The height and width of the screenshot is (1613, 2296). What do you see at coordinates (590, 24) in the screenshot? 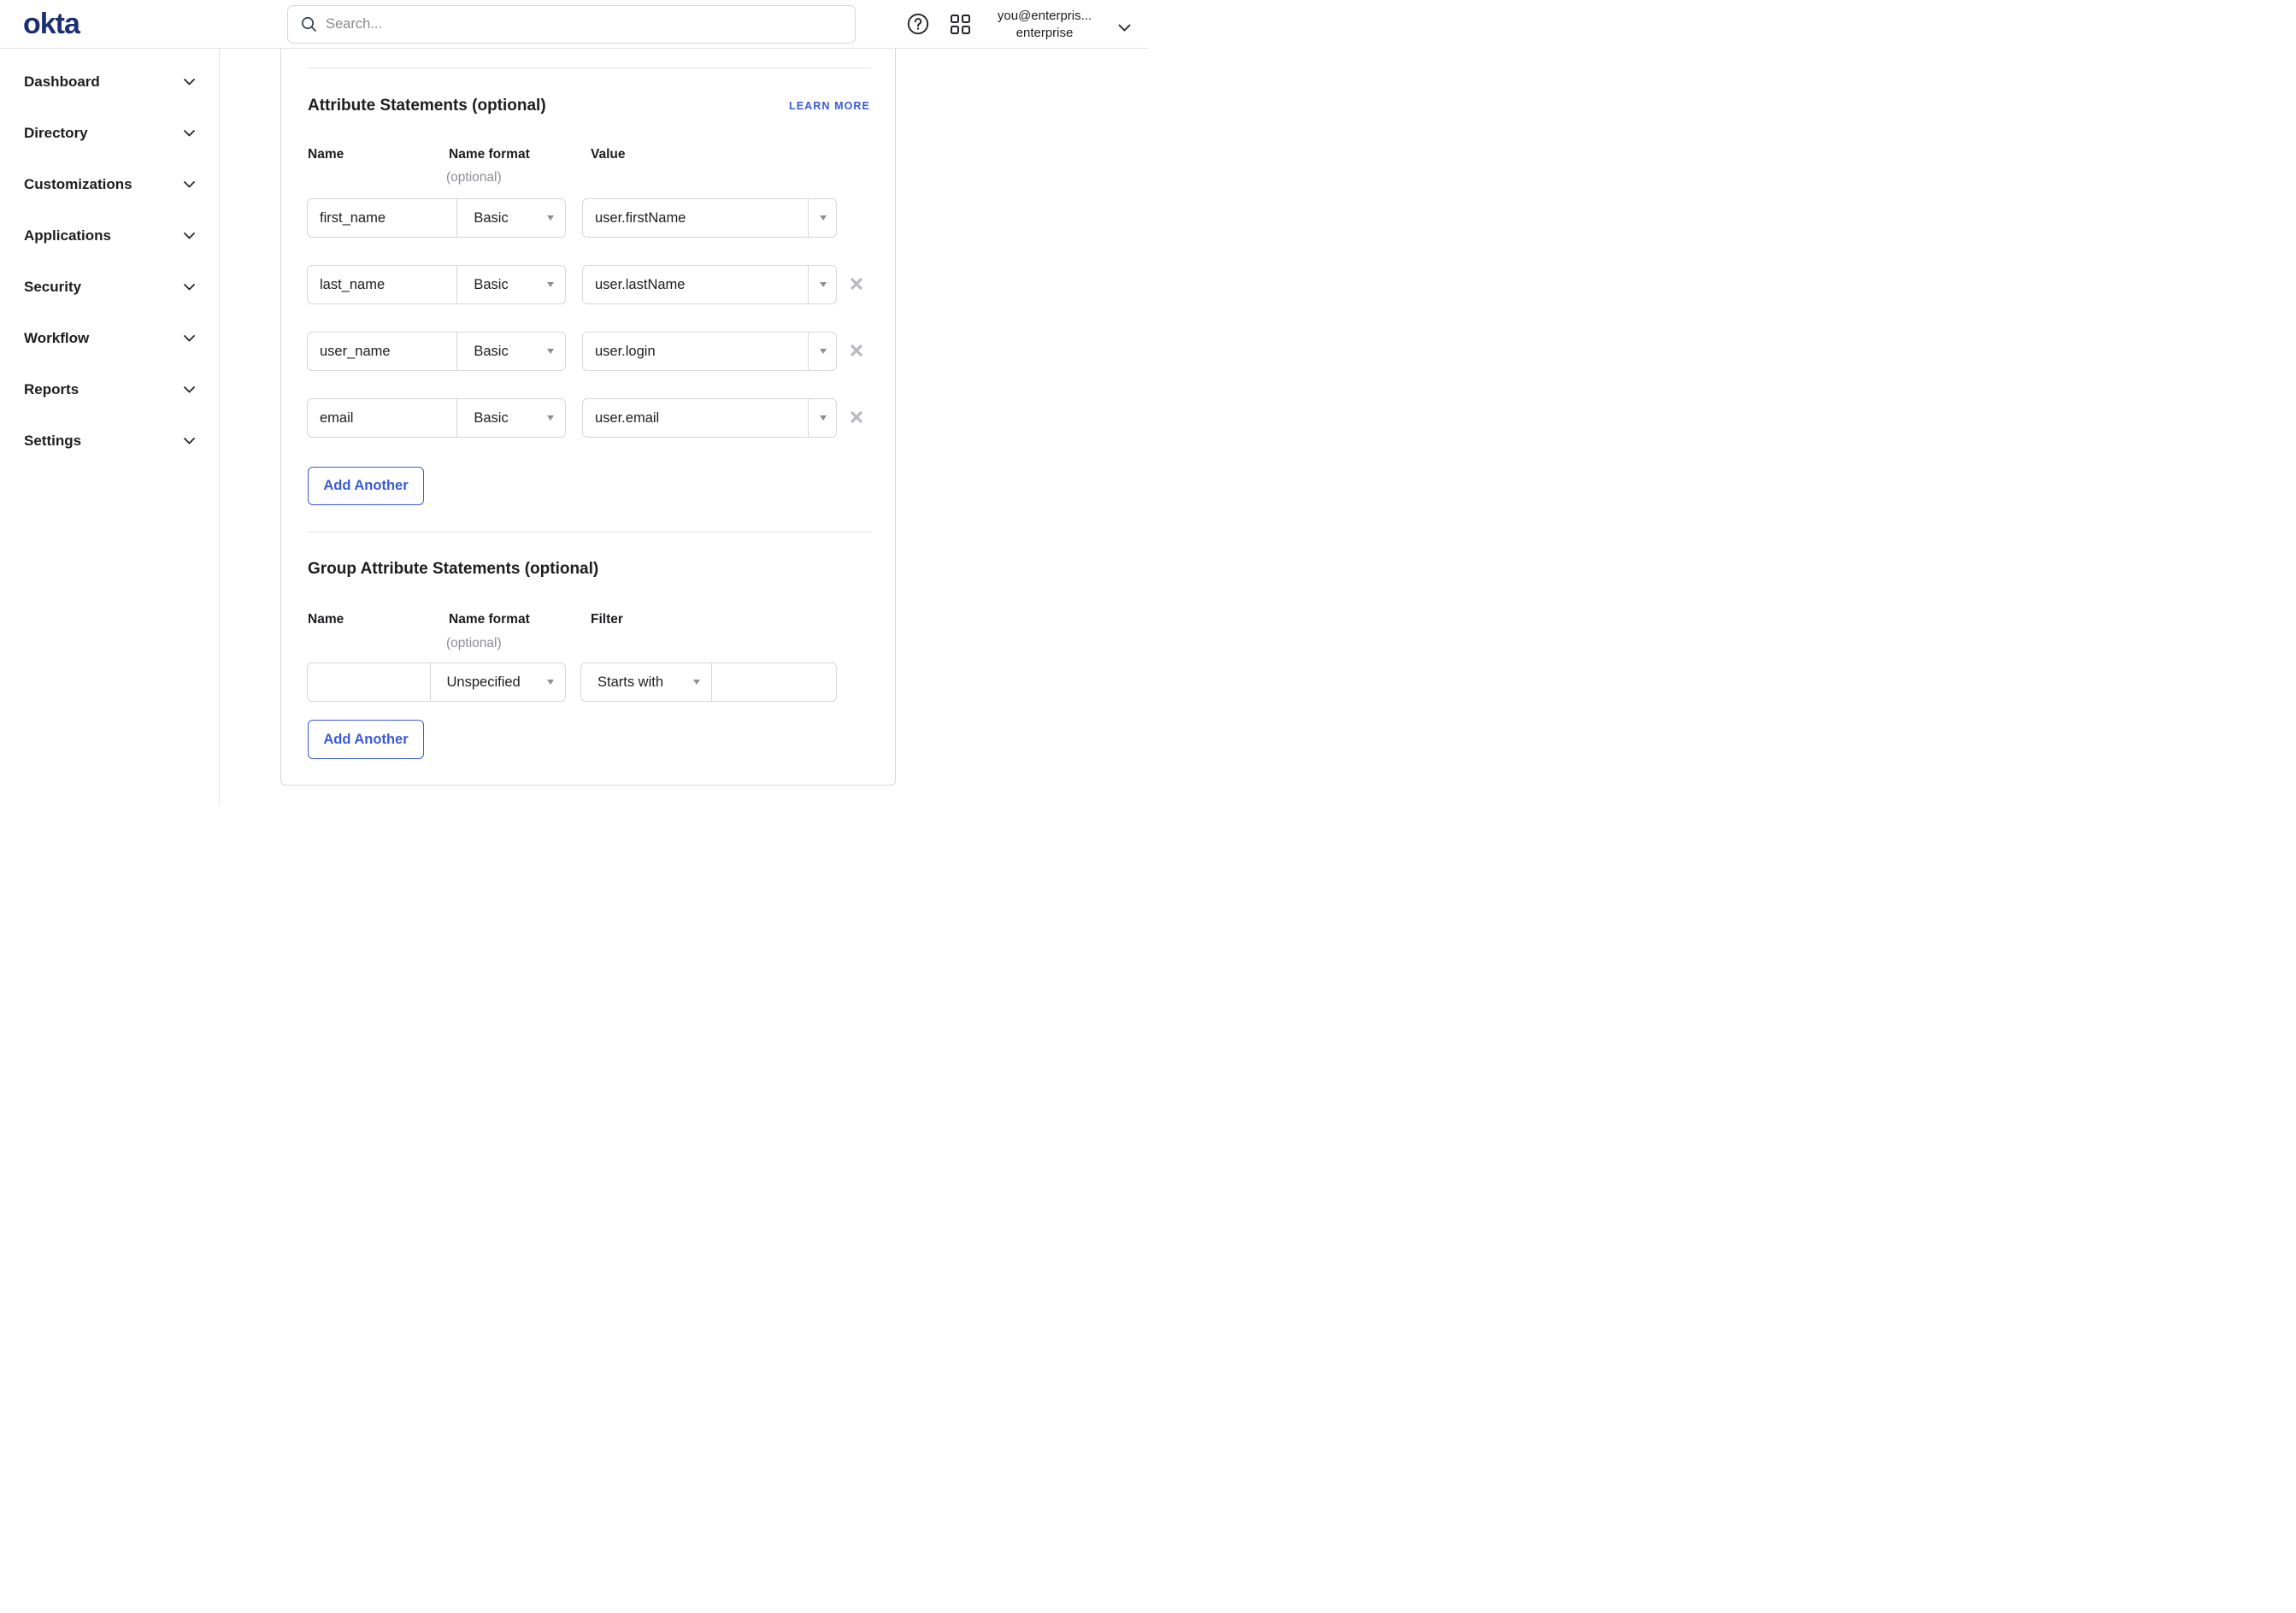
I see `search-input` at bounding box center [590, 24].